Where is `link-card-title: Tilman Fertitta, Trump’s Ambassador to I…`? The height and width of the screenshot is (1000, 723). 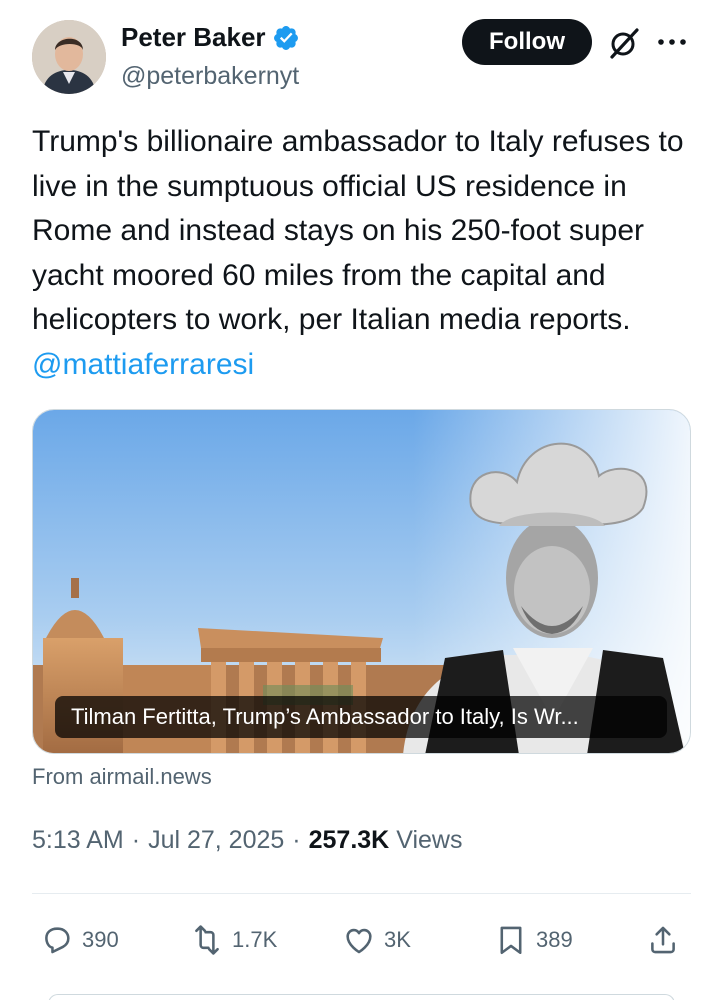 link-card-title: Tilman Fertitta, Trump’s Ambassador to I… is located at coordinates (361, 717).